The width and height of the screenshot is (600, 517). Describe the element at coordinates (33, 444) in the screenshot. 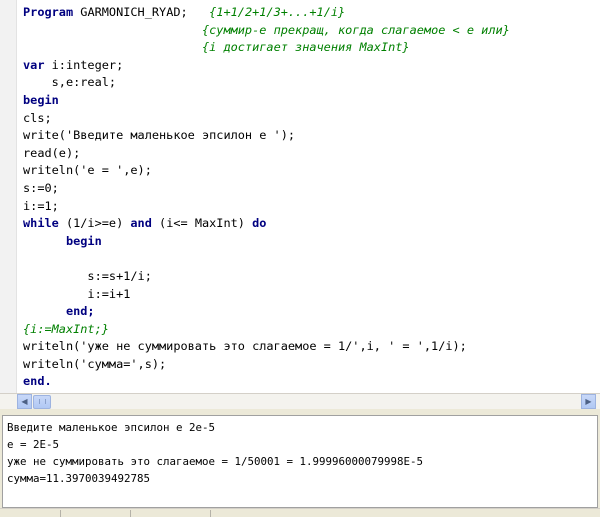

I see `output-line: e = 2E-5` at that location.